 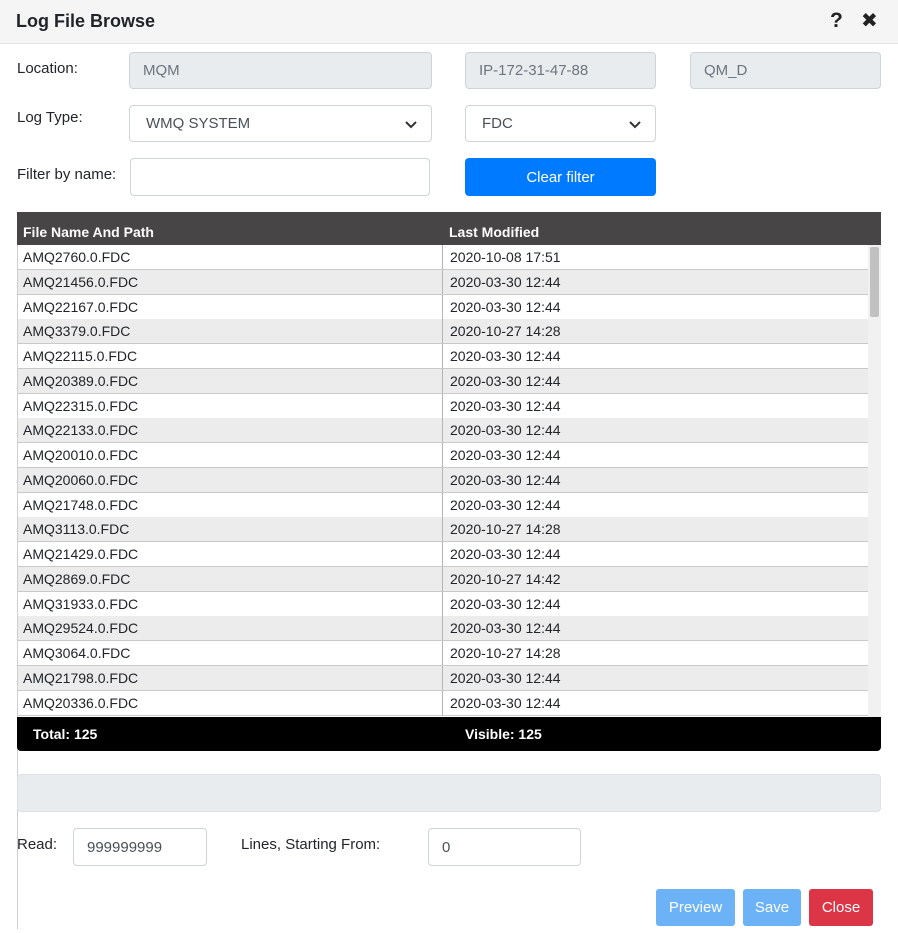 What do you see at coordinates (81, 430) in the screenshot?
I see `file-name-cell: AMQ22133.0.FDC` at bounding box center [81, 430].